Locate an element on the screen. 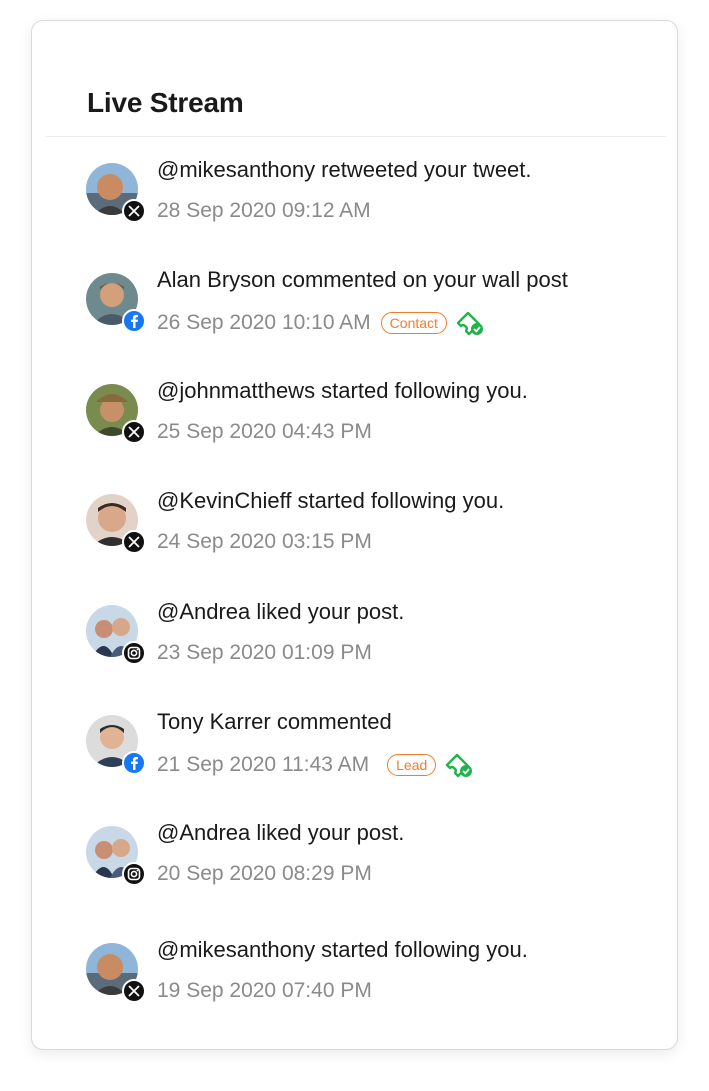 This screenshot has height=1091, width=709. item-timestamp: 26 Sep 2020 10:10 AM is located at coordinates (264, 322).